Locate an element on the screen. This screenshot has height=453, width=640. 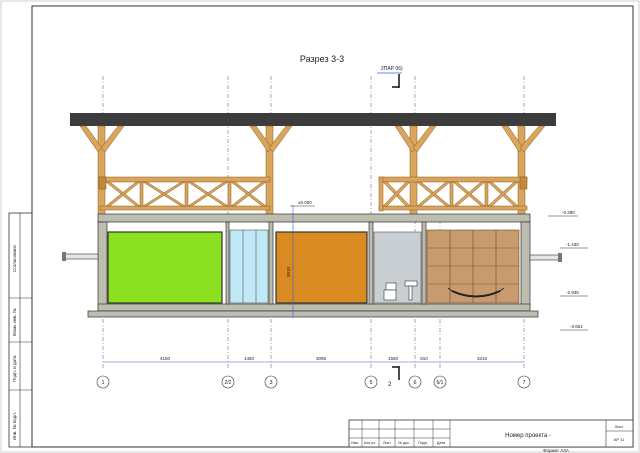
roof-slab is located at coordinates (313, 119).